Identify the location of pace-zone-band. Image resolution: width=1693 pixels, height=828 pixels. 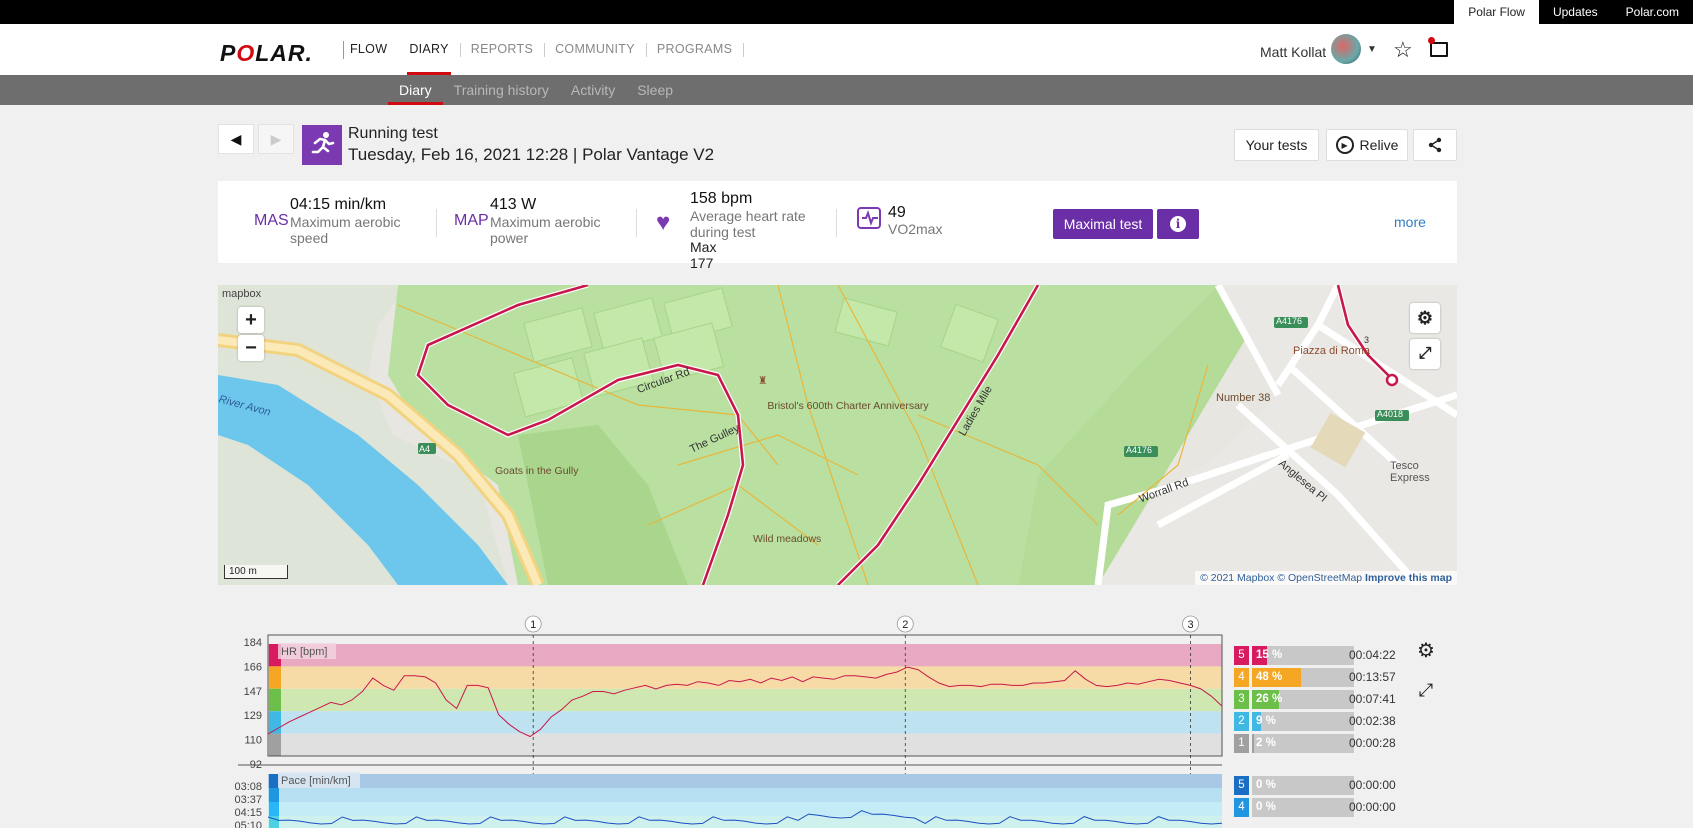
(745, 781).